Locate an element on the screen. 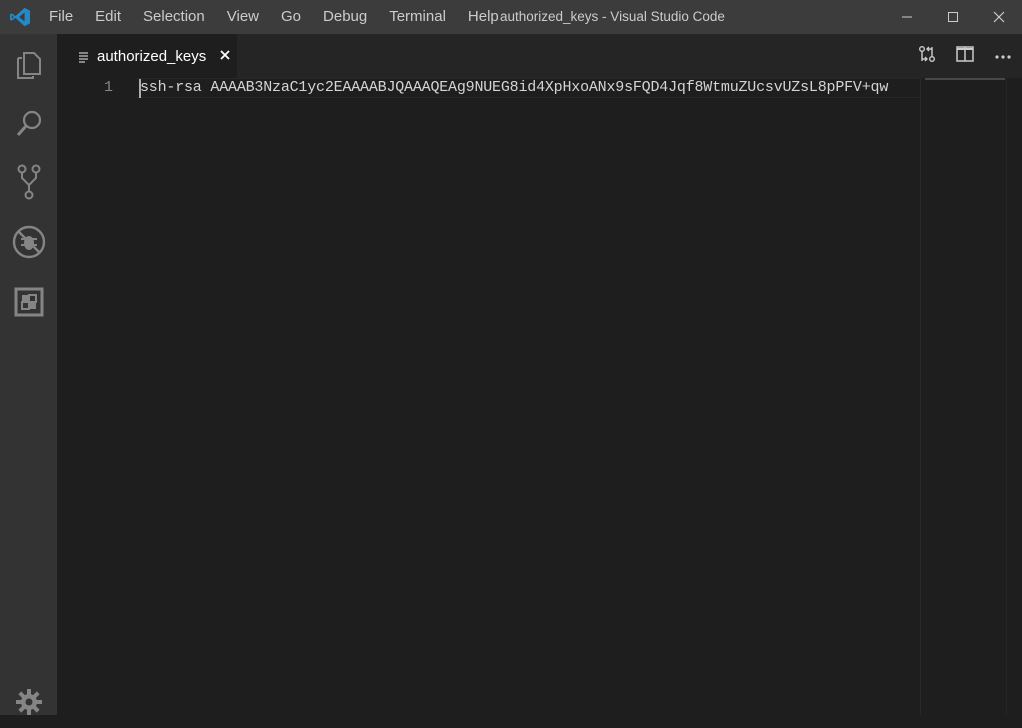 This screenshot has width=1022, height=728. gear-icon is located at coordinates (29, 704).